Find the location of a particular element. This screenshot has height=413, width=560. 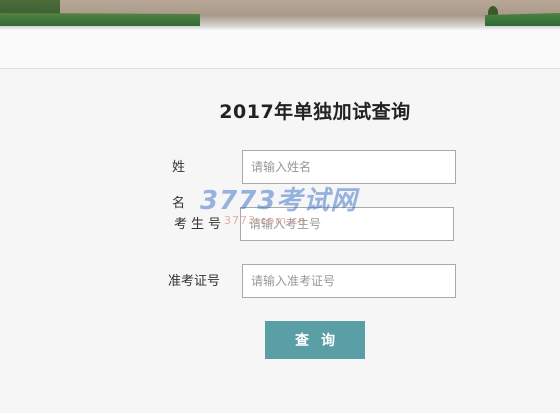

admission-ticket-input is located at coordinates (349, 281).